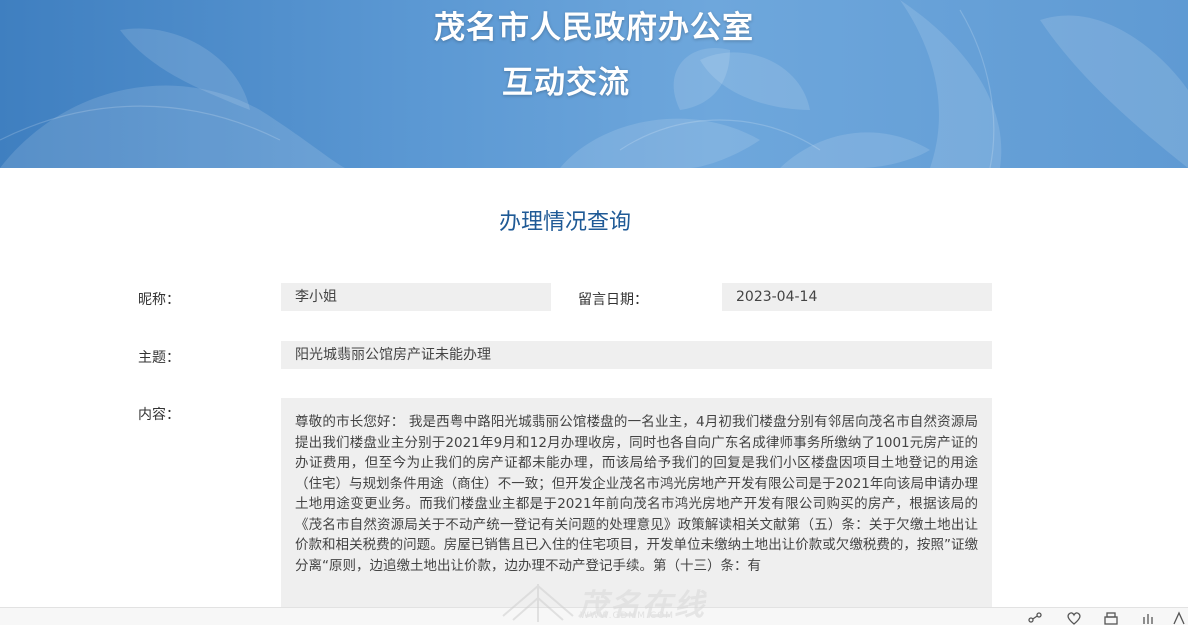 This screenshot has height=629, width=1188. What do you see at coordinates (566, 83) in the screenshot?
I see `section-title: 互动交流` at bounding box center [566, 83].